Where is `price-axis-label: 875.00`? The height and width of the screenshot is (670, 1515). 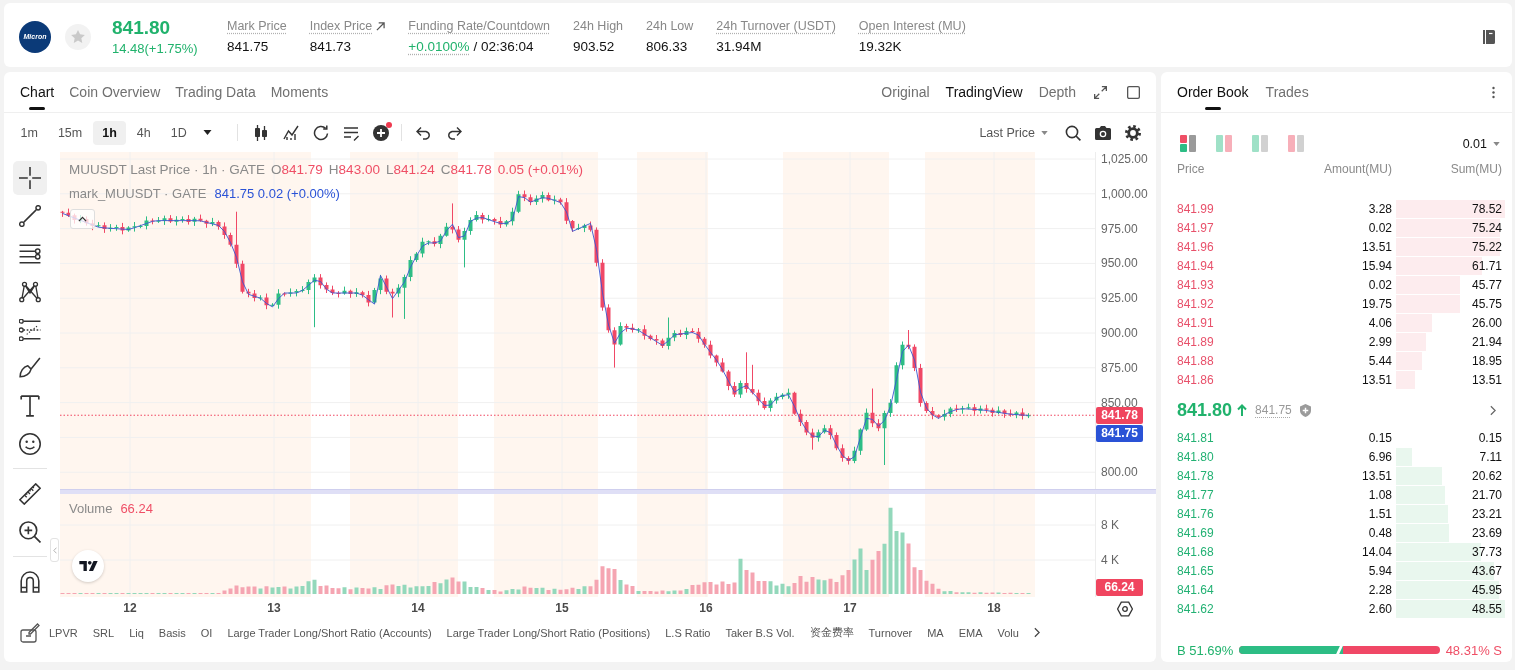
price-axis-label: 875.00 is located at coordinates (1119, 367).